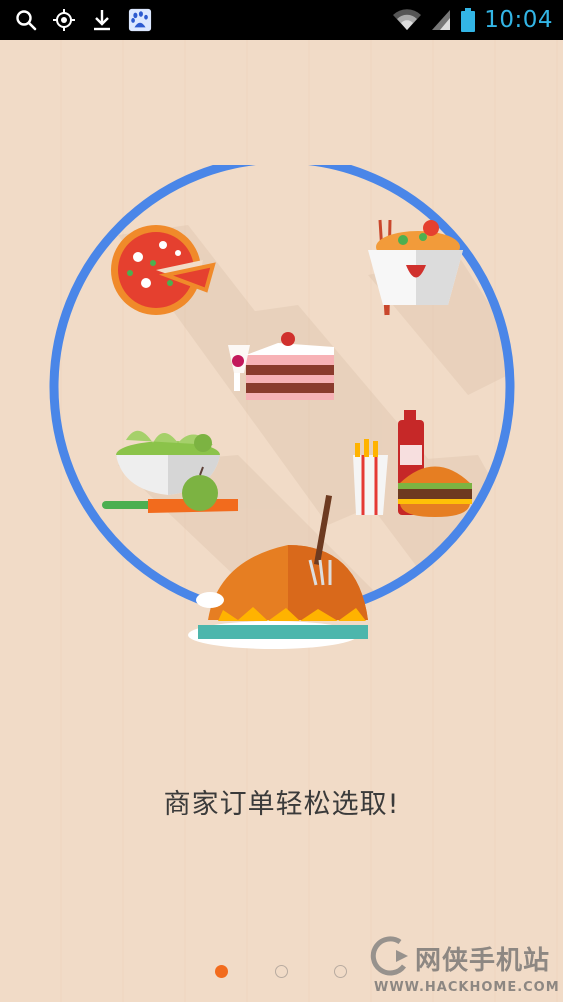 The height and width of the screenshot is (1002, 563). What do you see at coordinates (407, 20) in the screenshot?
I see `wifi-icon` at bounding box center [407, 20].